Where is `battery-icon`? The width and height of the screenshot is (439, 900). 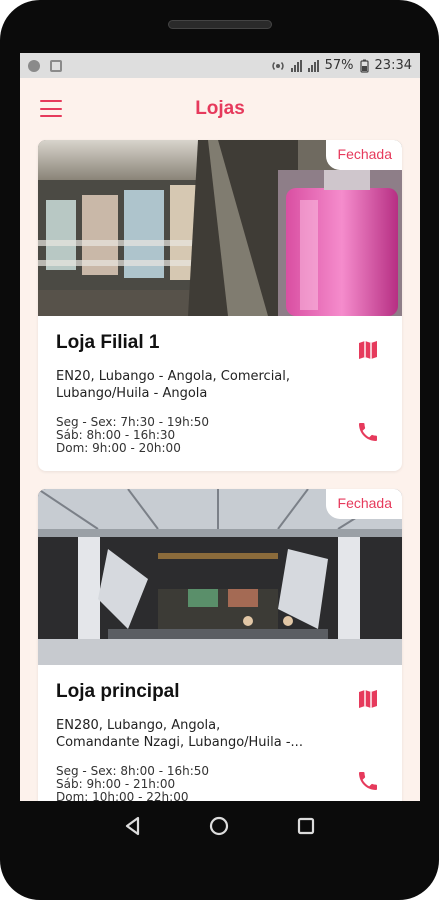
battery-icon is located at coordinates (364, 66).